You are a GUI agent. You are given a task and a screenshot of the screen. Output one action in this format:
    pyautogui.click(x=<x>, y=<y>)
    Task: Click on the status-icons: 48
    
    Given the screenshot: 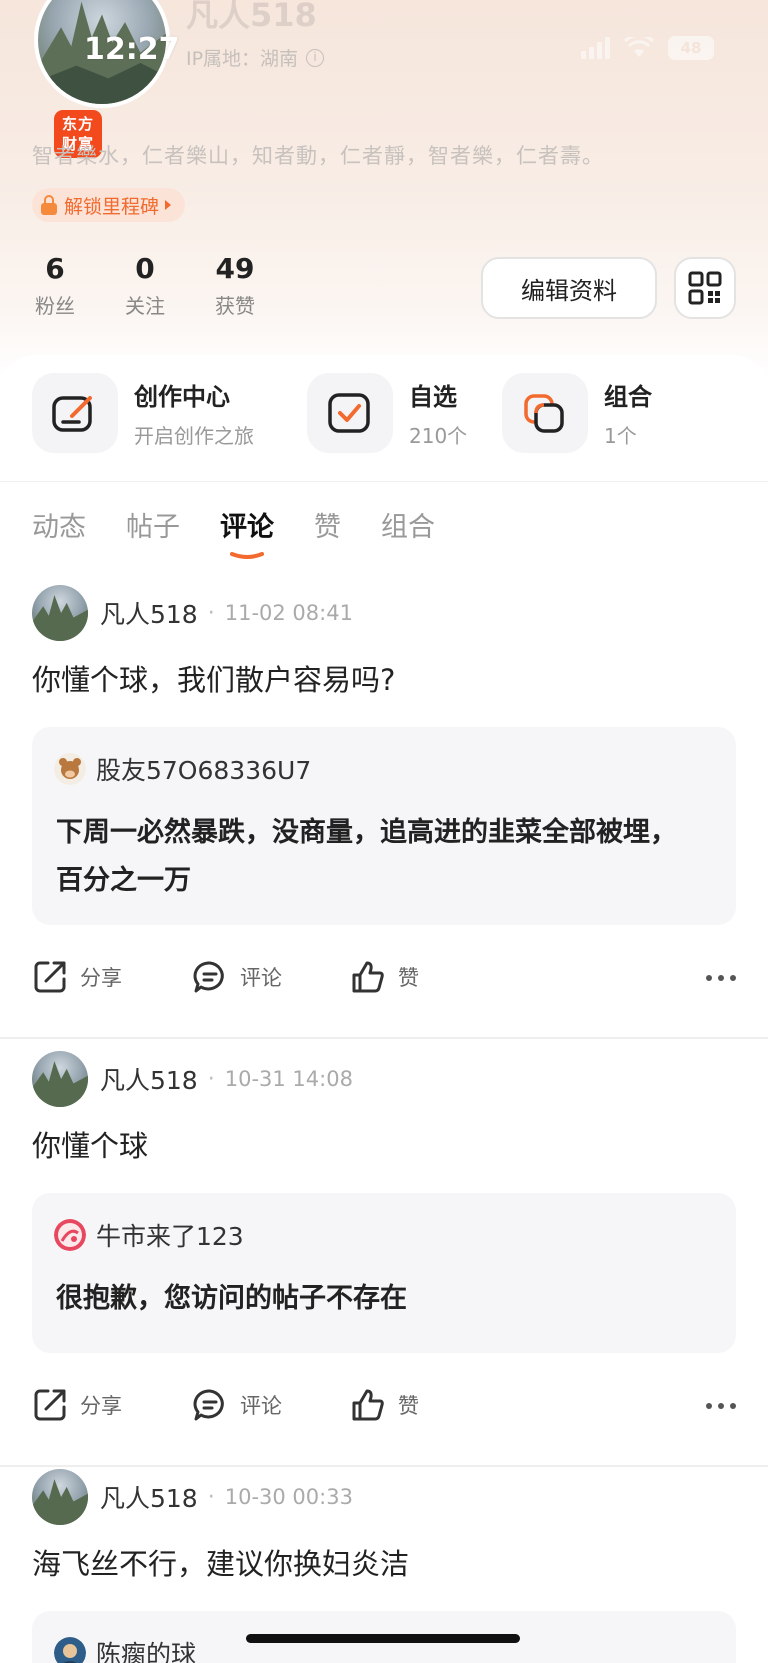 What is the action you would take?
    pyautogui.click(x=647, y=48)
    